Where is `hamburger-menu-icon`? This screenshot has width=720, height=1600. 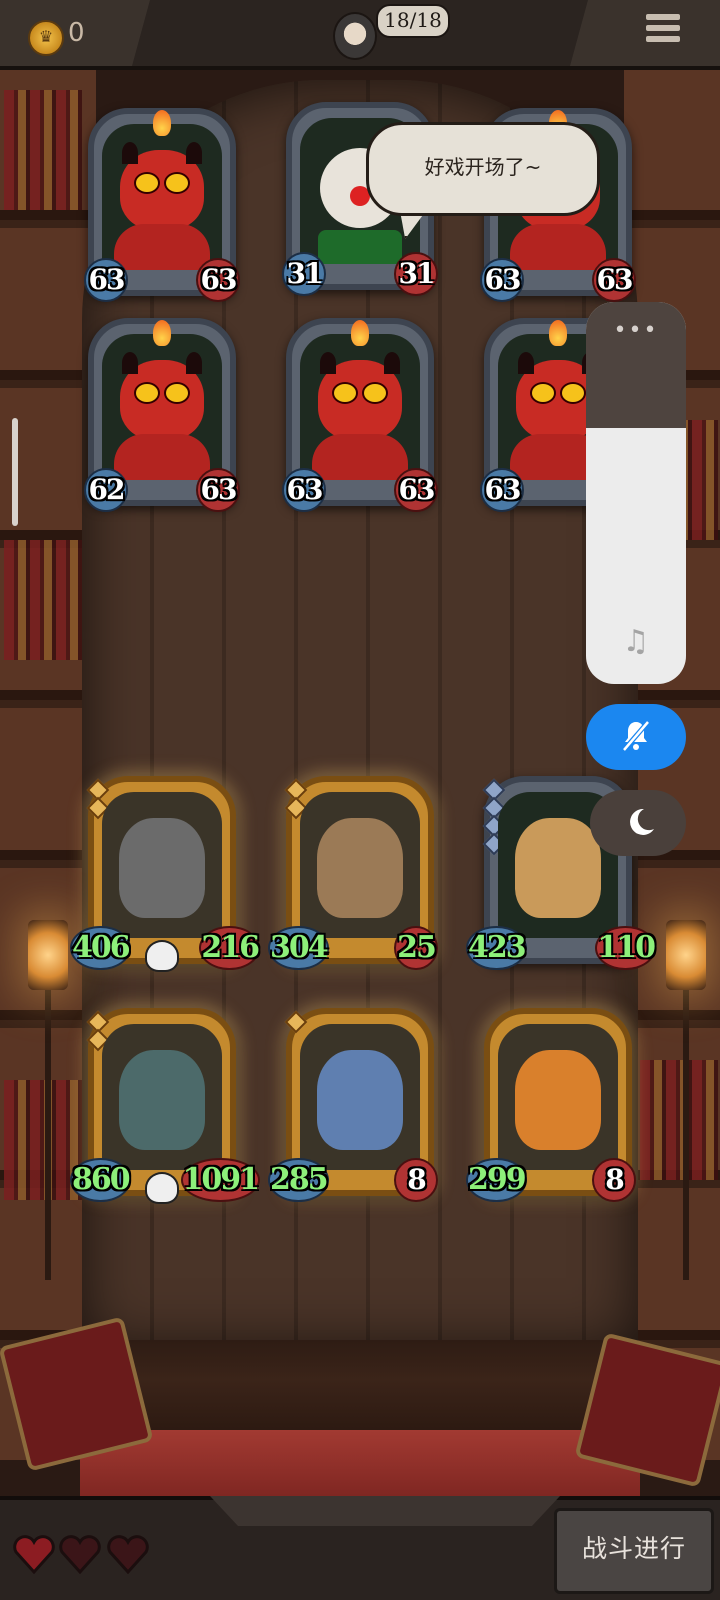
hamburger-menu-icon is located at coordinates (663, 32).